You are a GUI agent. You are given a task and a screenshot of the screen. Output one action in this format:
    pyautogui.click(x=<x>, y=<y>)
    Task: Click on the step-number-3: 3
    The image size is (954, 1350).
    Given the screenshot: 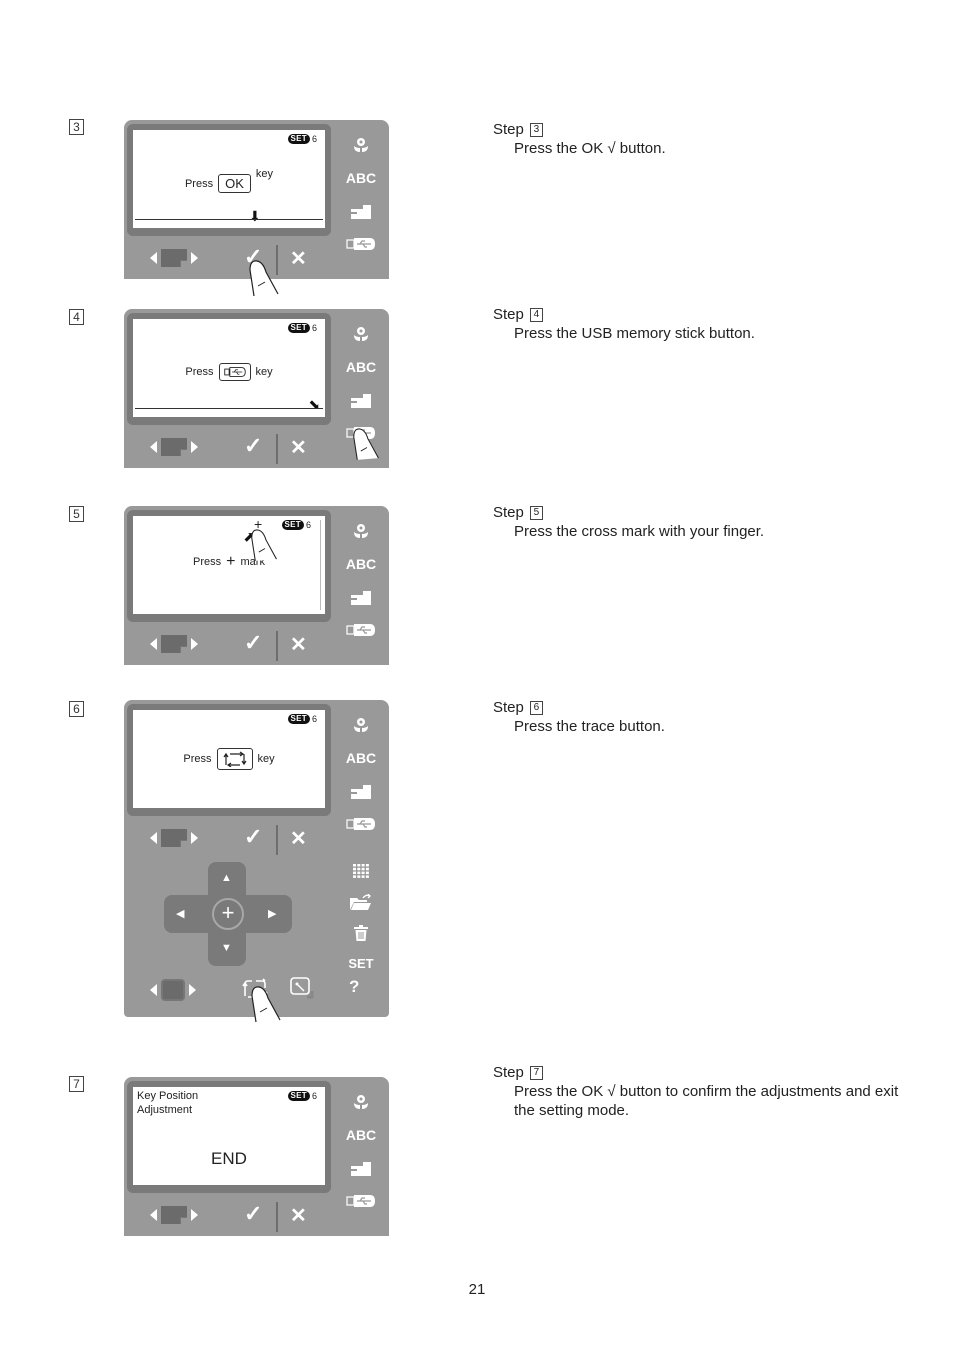 What is the action you would take?
    pyautogui.click(x=76, y=127)
    